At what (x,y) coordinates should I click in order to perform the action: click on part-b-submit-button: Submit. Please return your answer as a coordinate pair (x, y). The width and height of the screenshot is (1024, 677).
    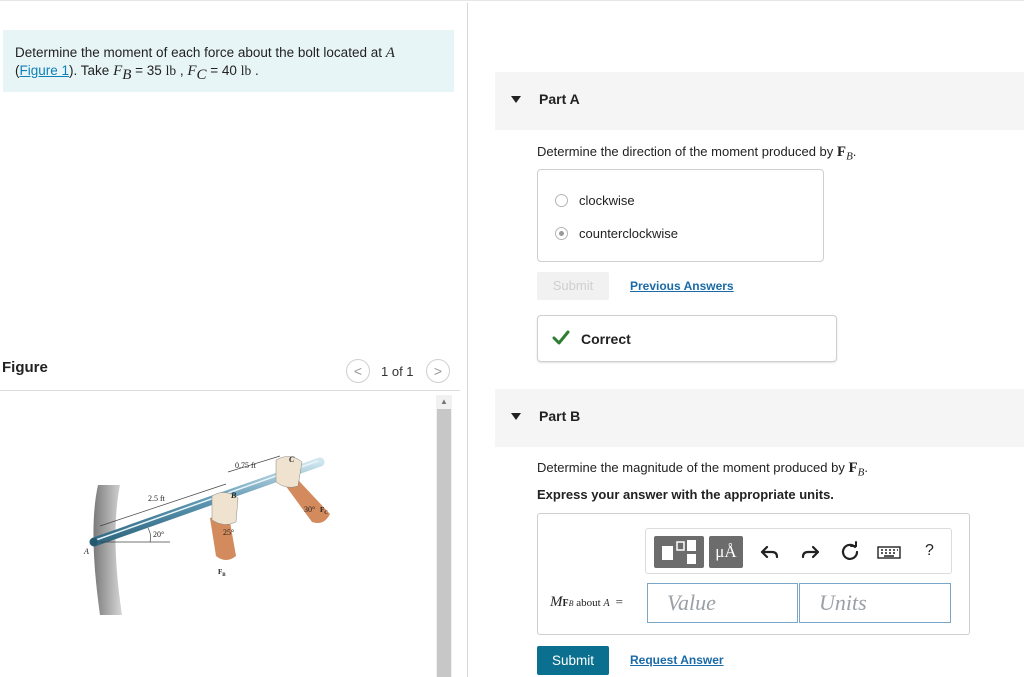
    Looking at the image, I should click on (573, 660).